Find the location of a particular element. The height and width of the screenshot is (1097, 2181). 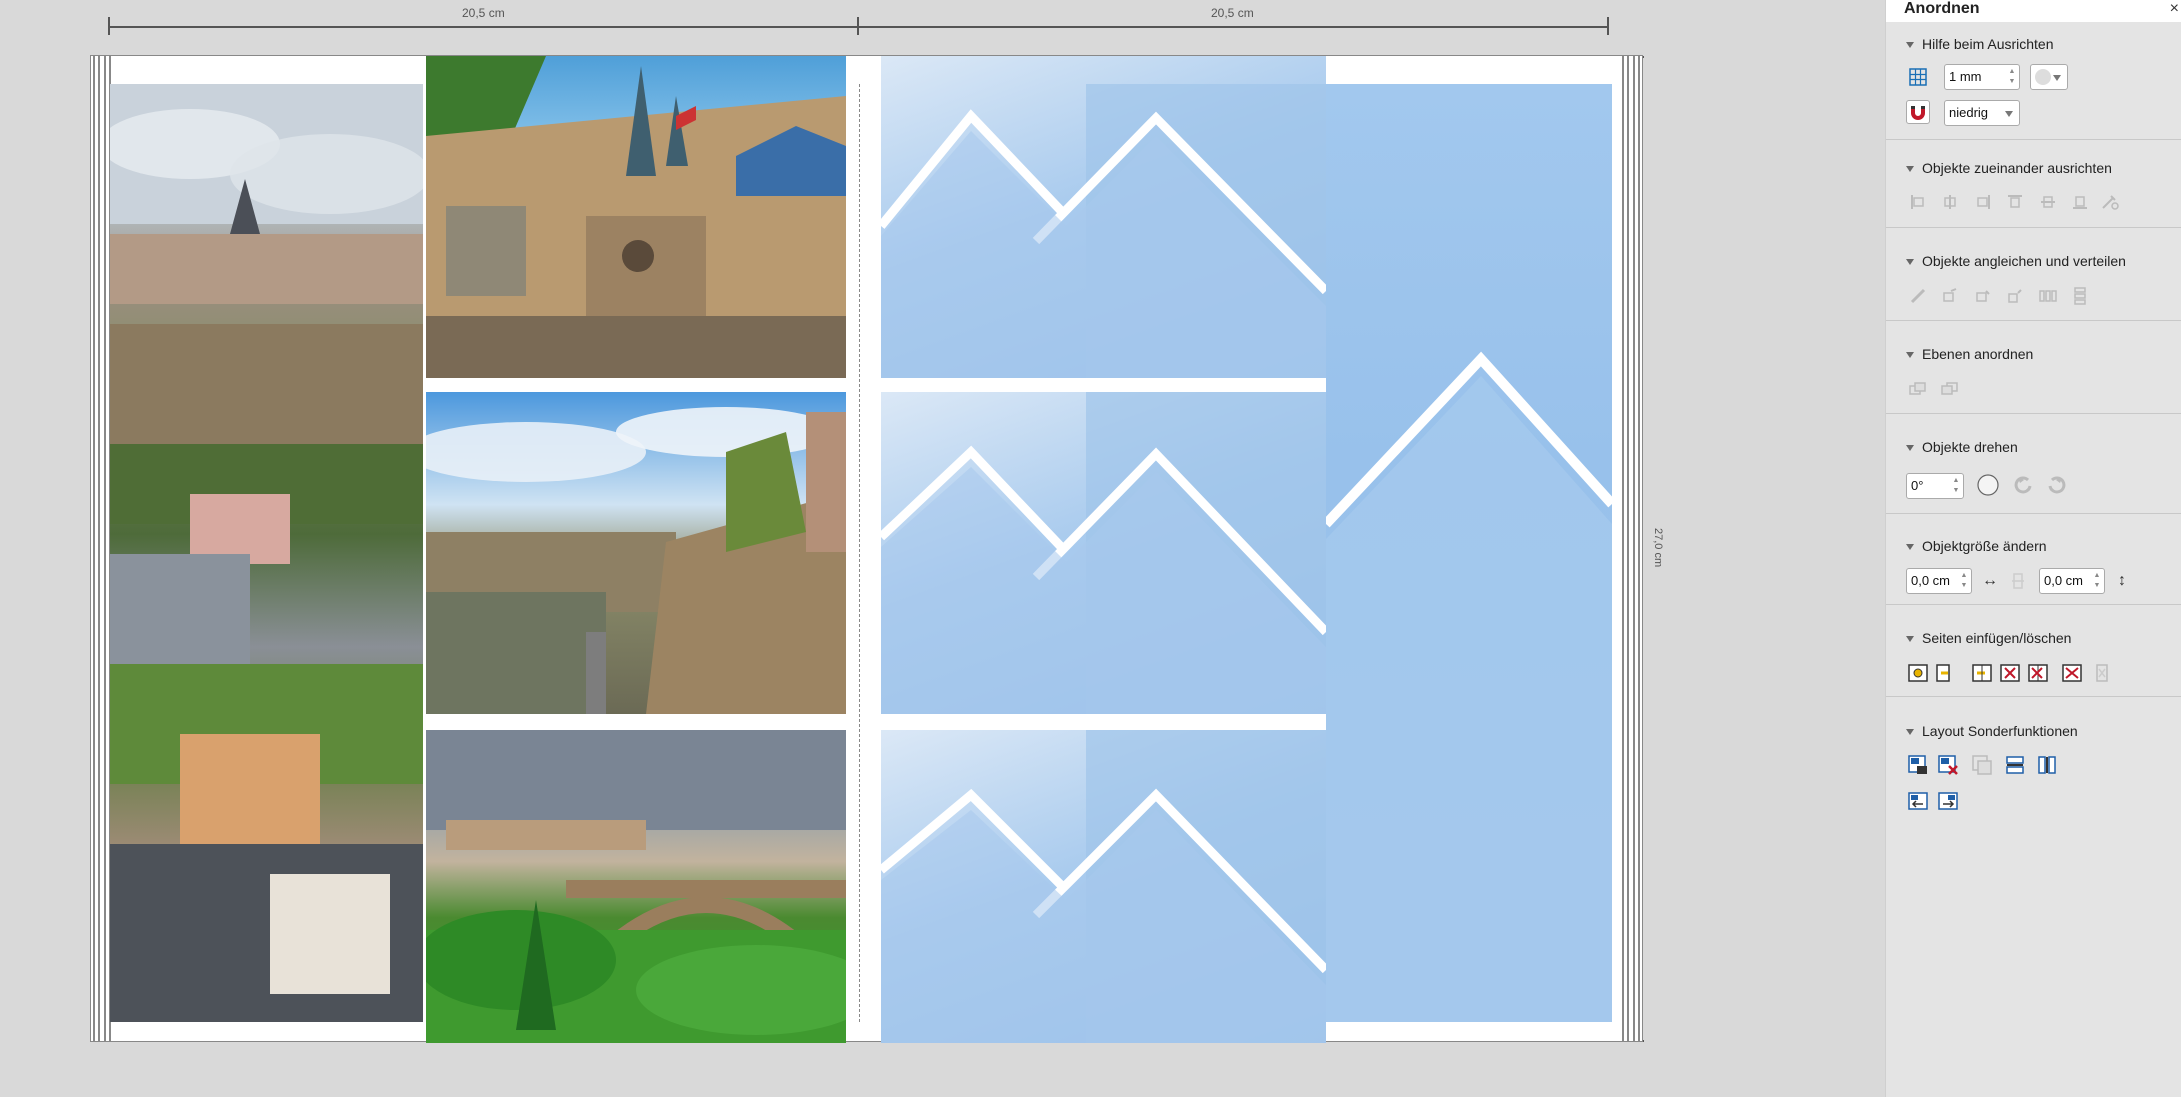

panel-header: Anordnen × is located at coordinates (2033, 11).